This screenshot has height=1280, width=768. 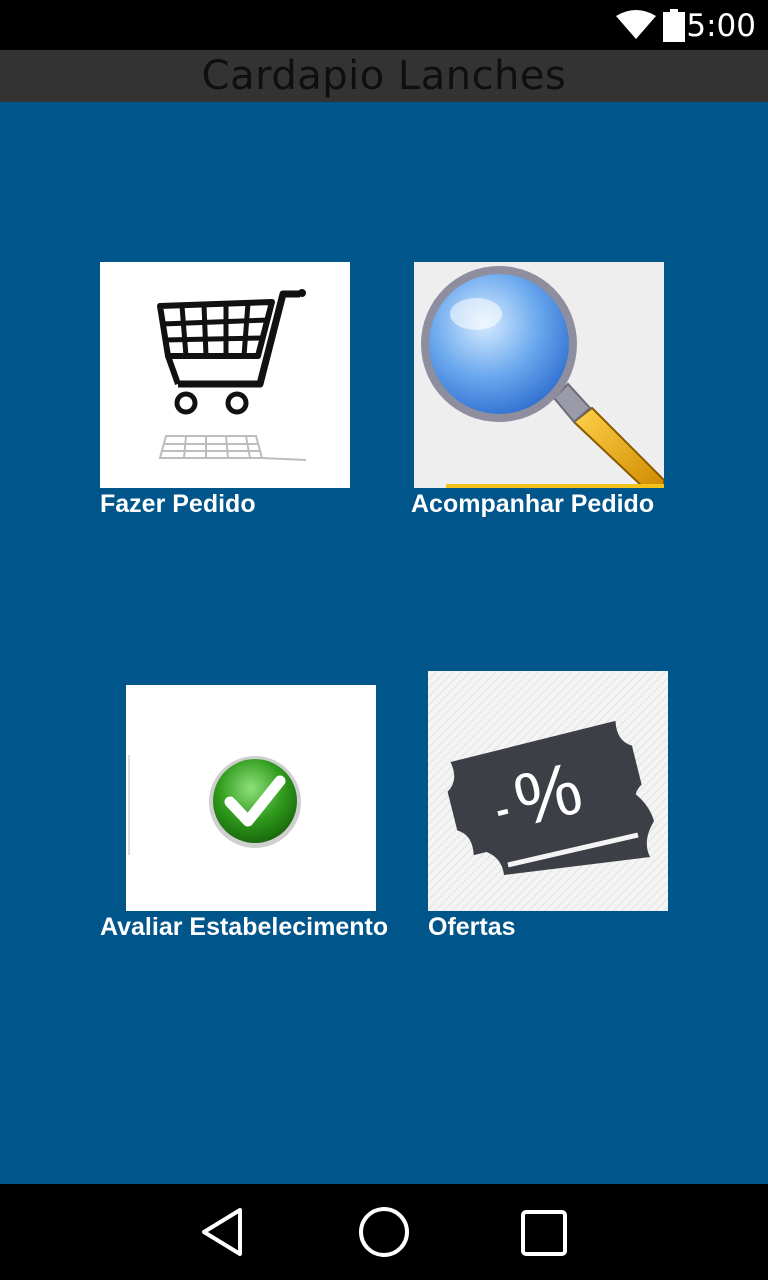 What do you see at coordinates (533, 504) in the screenshot?
I see `menu-item-label: Acompanhar Pedido` at bounding box center [533, 504].